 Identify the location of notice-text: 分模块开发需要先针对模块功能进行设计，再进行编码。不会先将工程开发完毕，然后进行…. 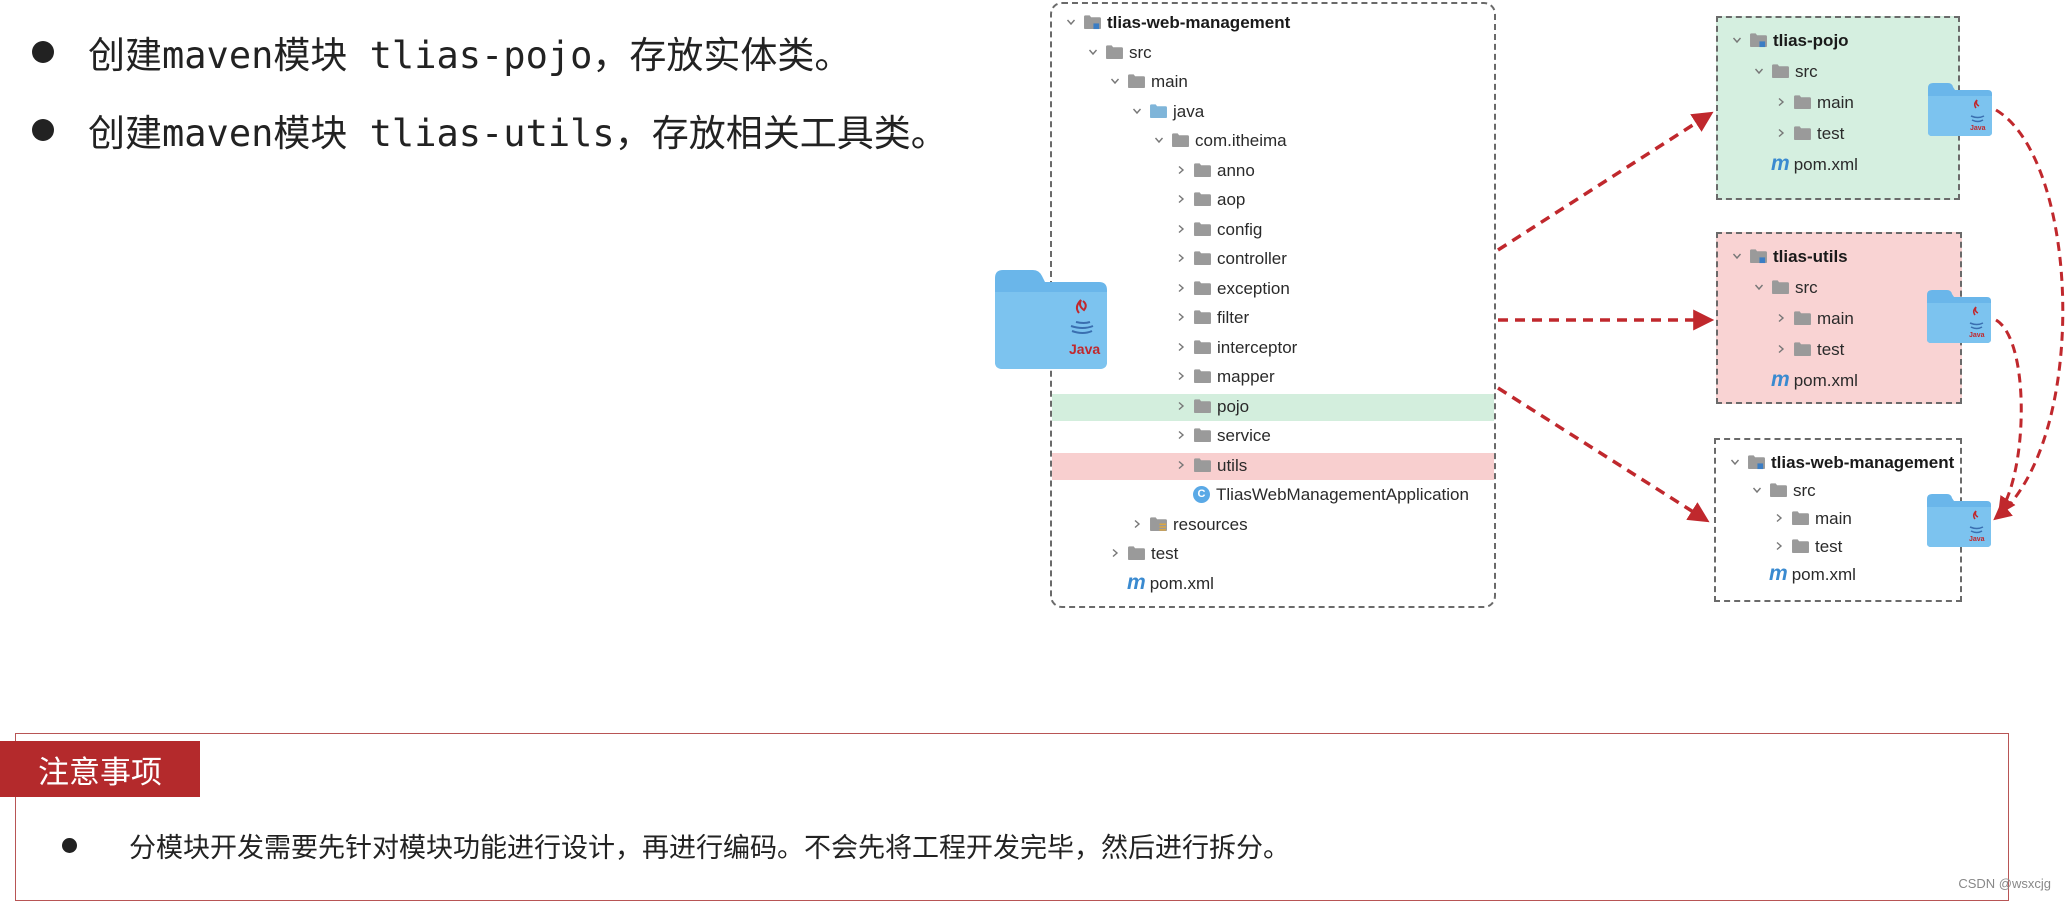
(709, 848).